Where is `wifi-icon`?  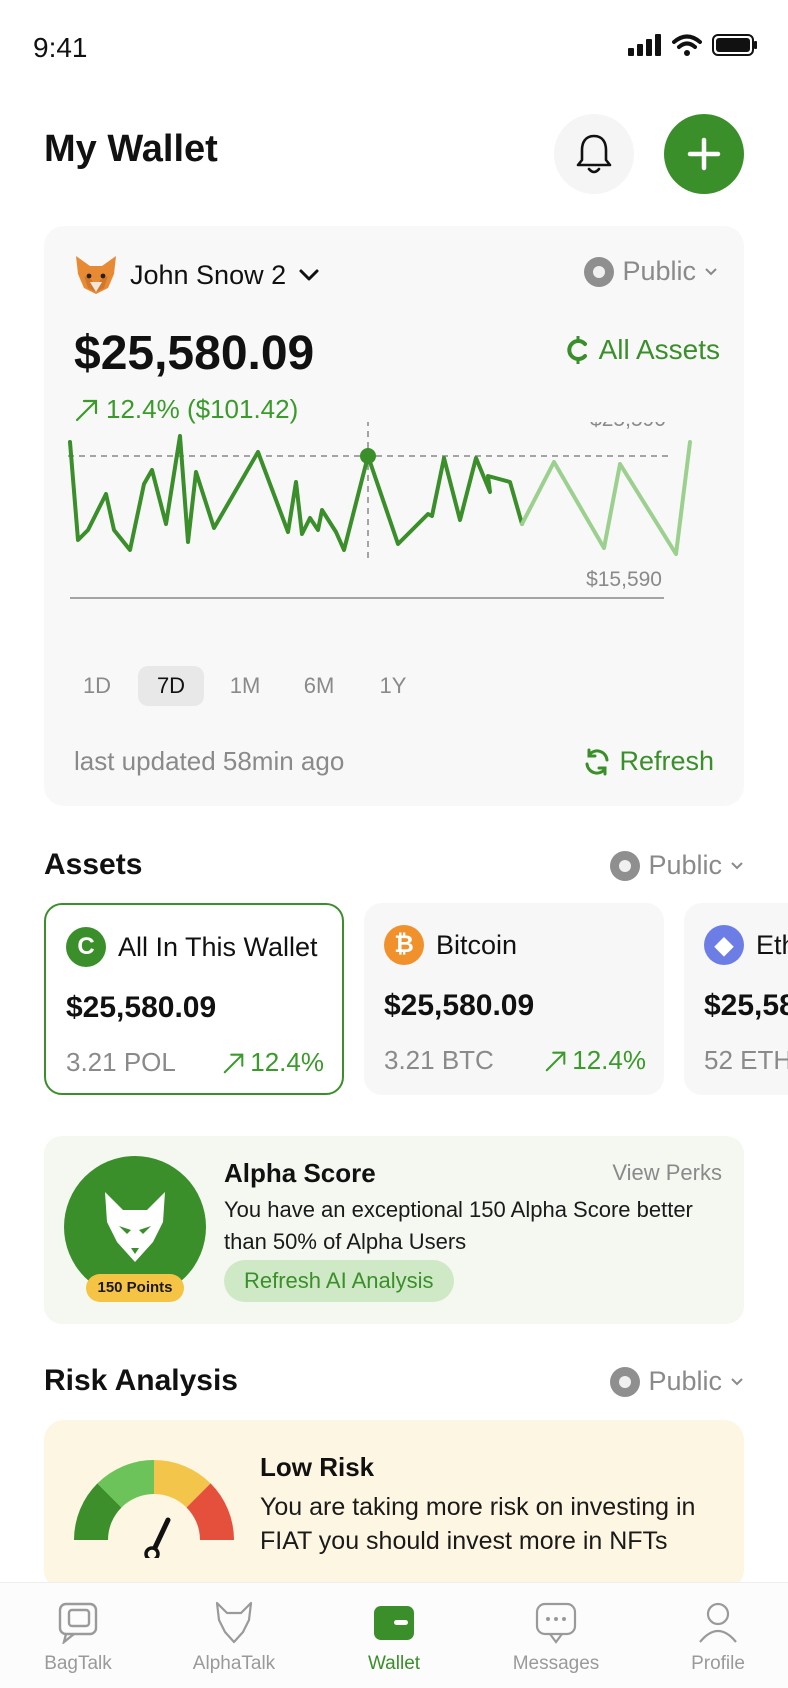 wifi-icon is located at coordinates (687, 45).